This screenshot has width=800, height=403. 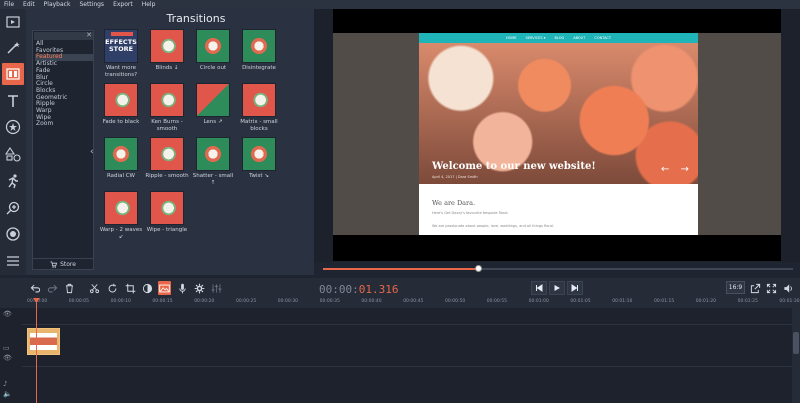 I want to click on menu-help: Help, so click(x=149, y=4).